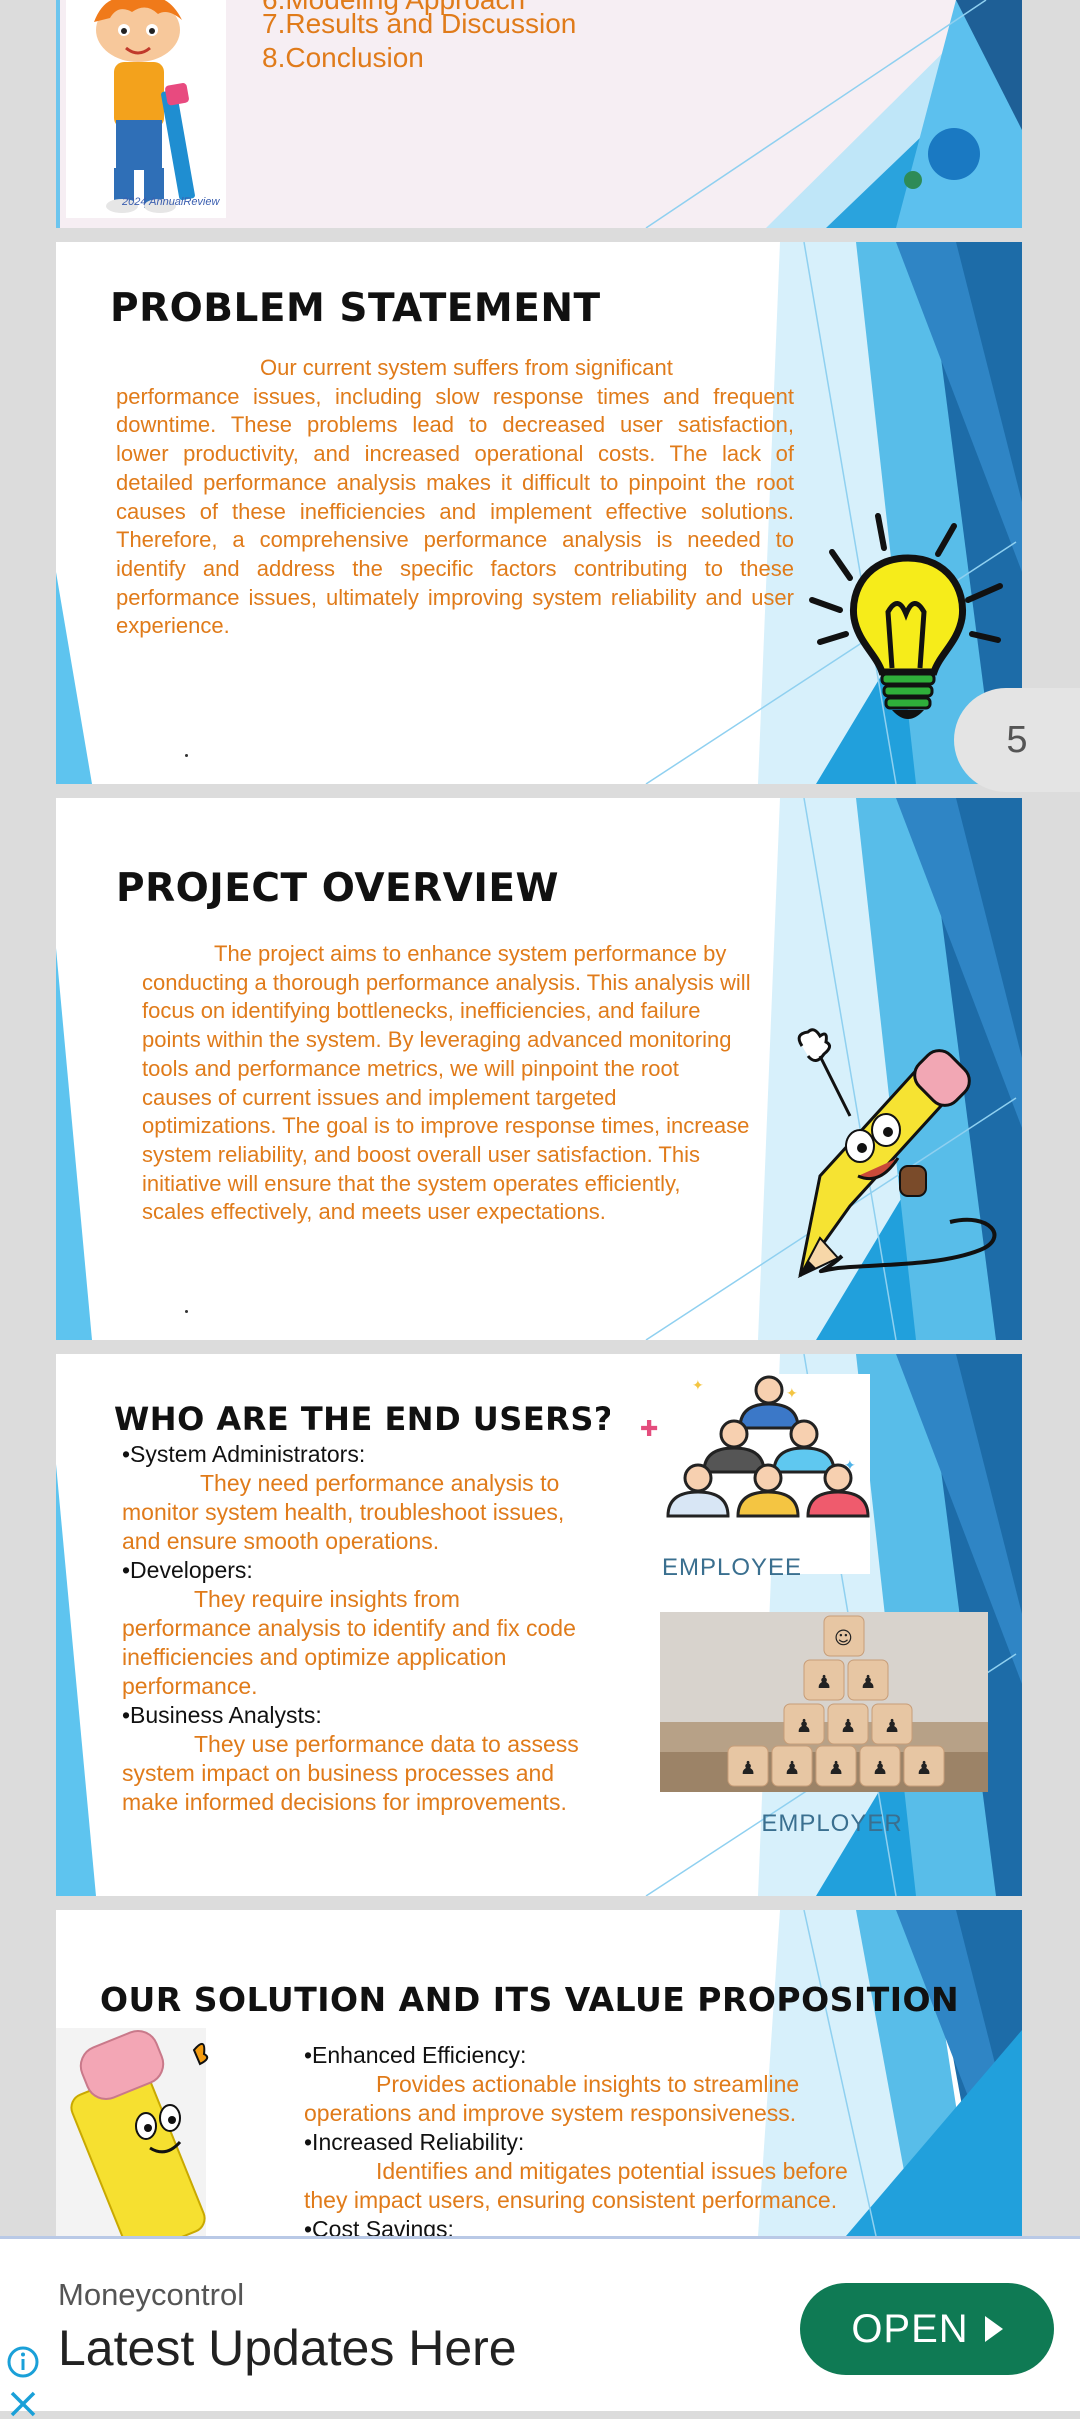  Describe the element at coordinates (146, 109) in the screenshot. I see `cartoon-boy-illustration` at that location.